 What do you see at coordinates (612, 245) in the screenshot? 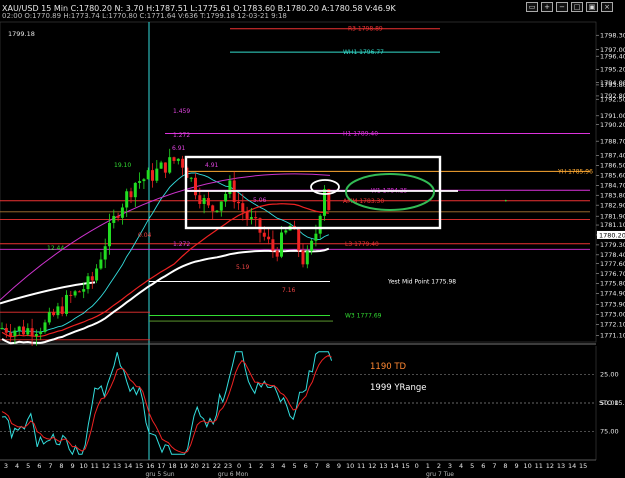
I see `price-tick-label: 1779.30` at bounding box center [612, 245].